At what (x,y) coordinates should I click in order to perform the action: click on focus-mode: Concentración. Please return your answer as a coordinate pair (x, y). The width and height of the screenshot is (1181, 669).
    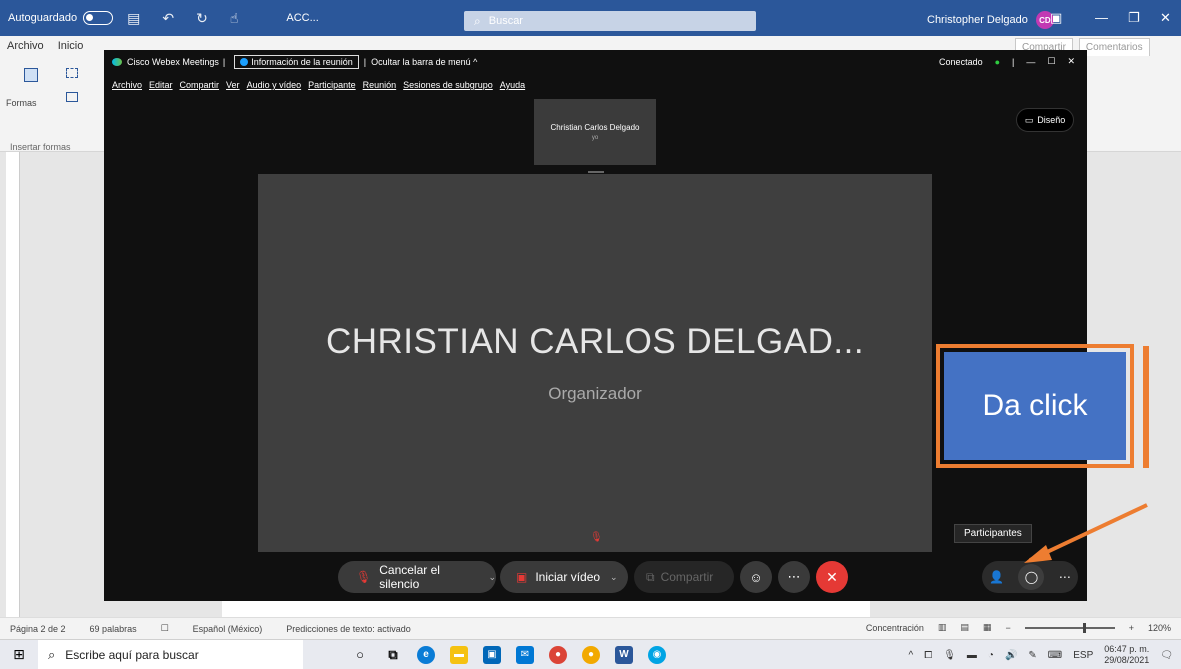
    Looking at the image, I should click on (895, 628).